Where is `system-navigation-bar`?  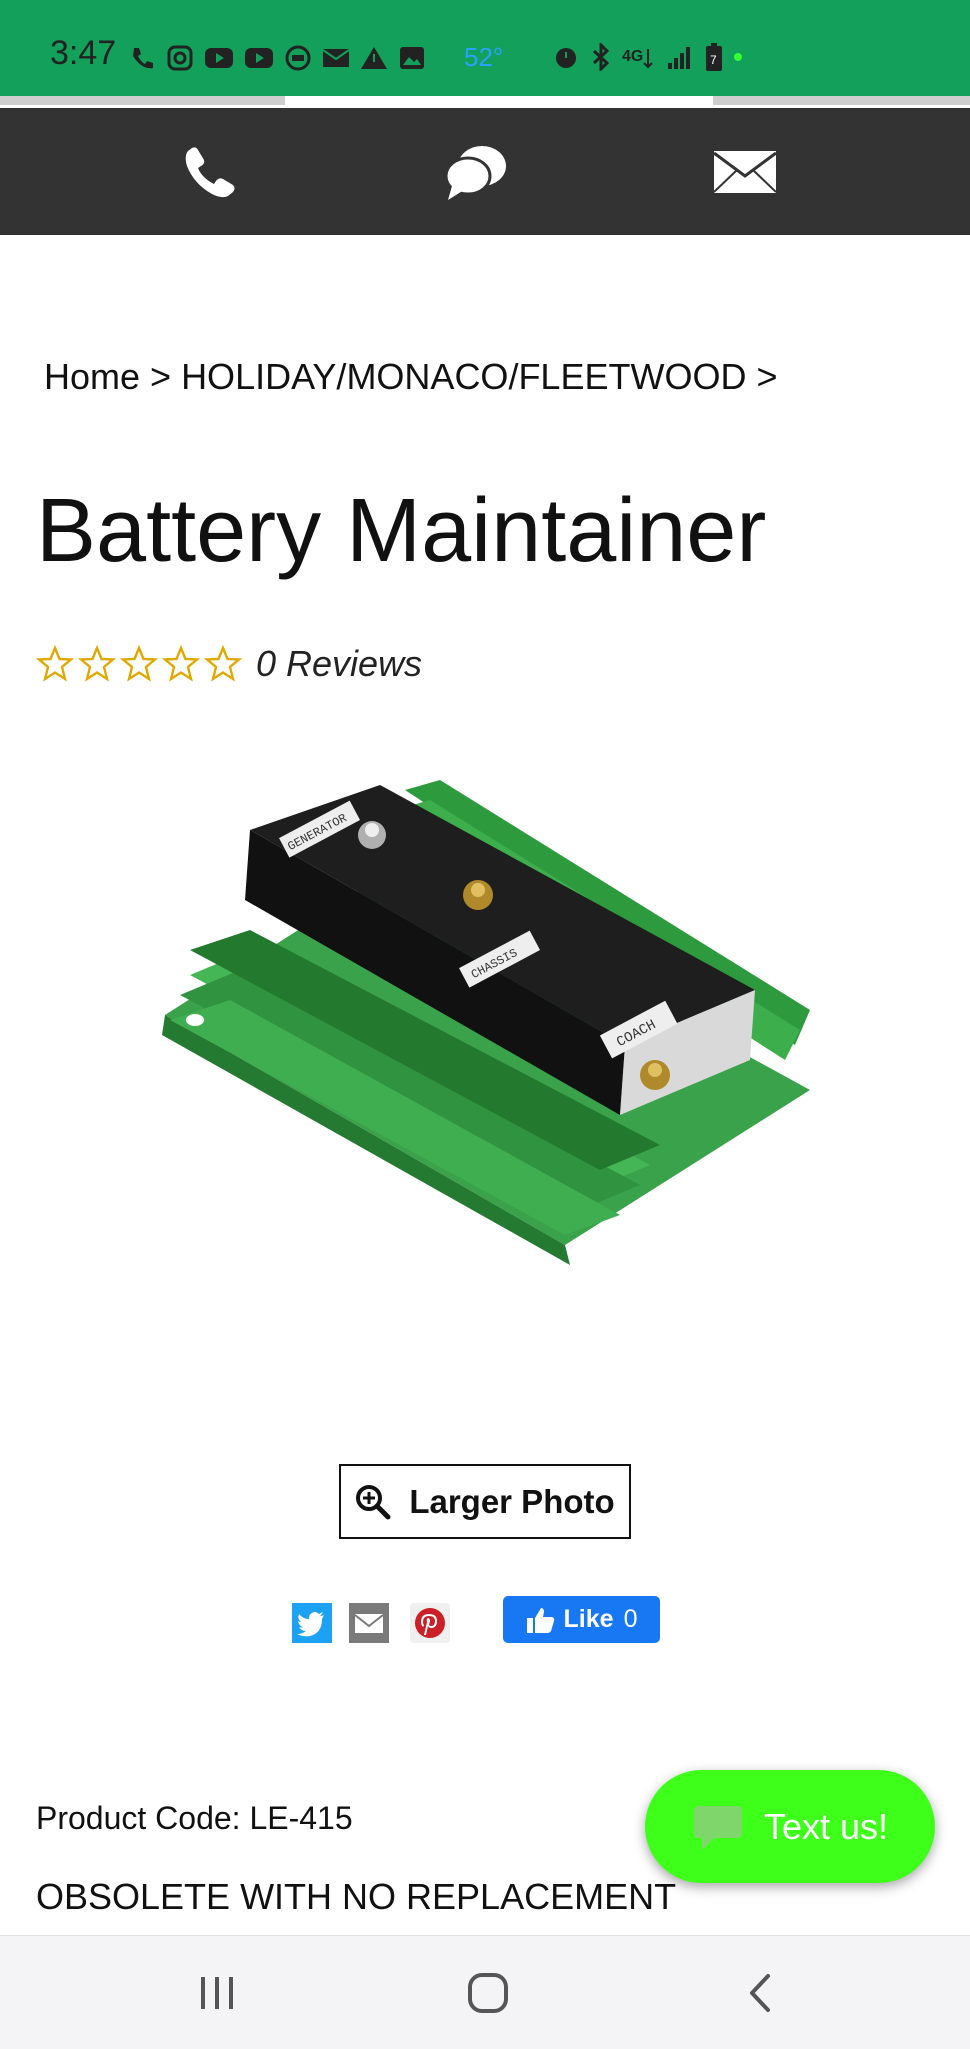
system-navigation-bar is located at coordinates (485, 1992).